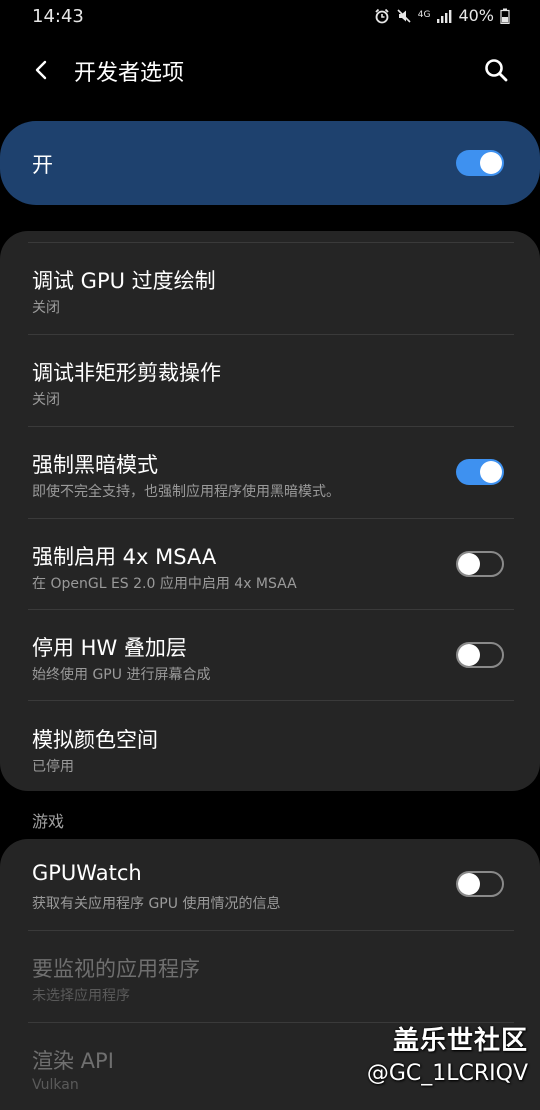 This screenshot has height=1110, width=540. What do you see at coordinates (382, 16) in the screenshot?
I see `alarm-icon` at bounding box center [382, 16].